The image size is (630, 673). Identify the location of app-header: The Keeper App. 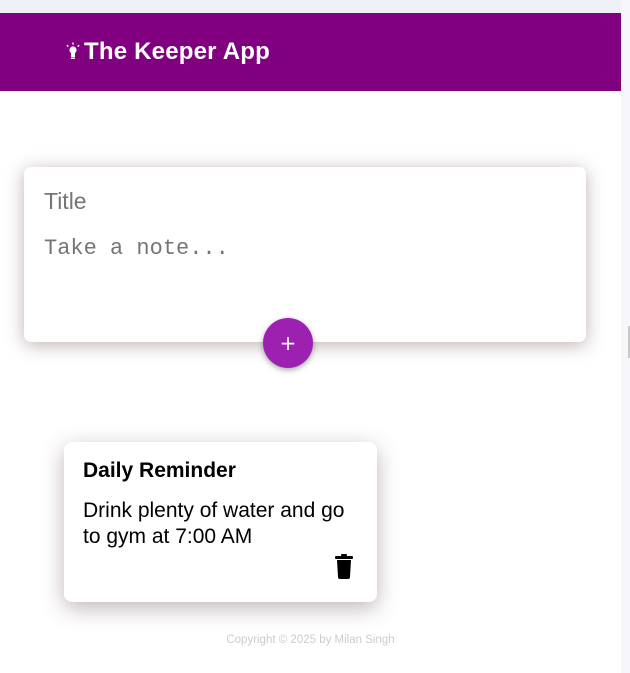
(310, 52).